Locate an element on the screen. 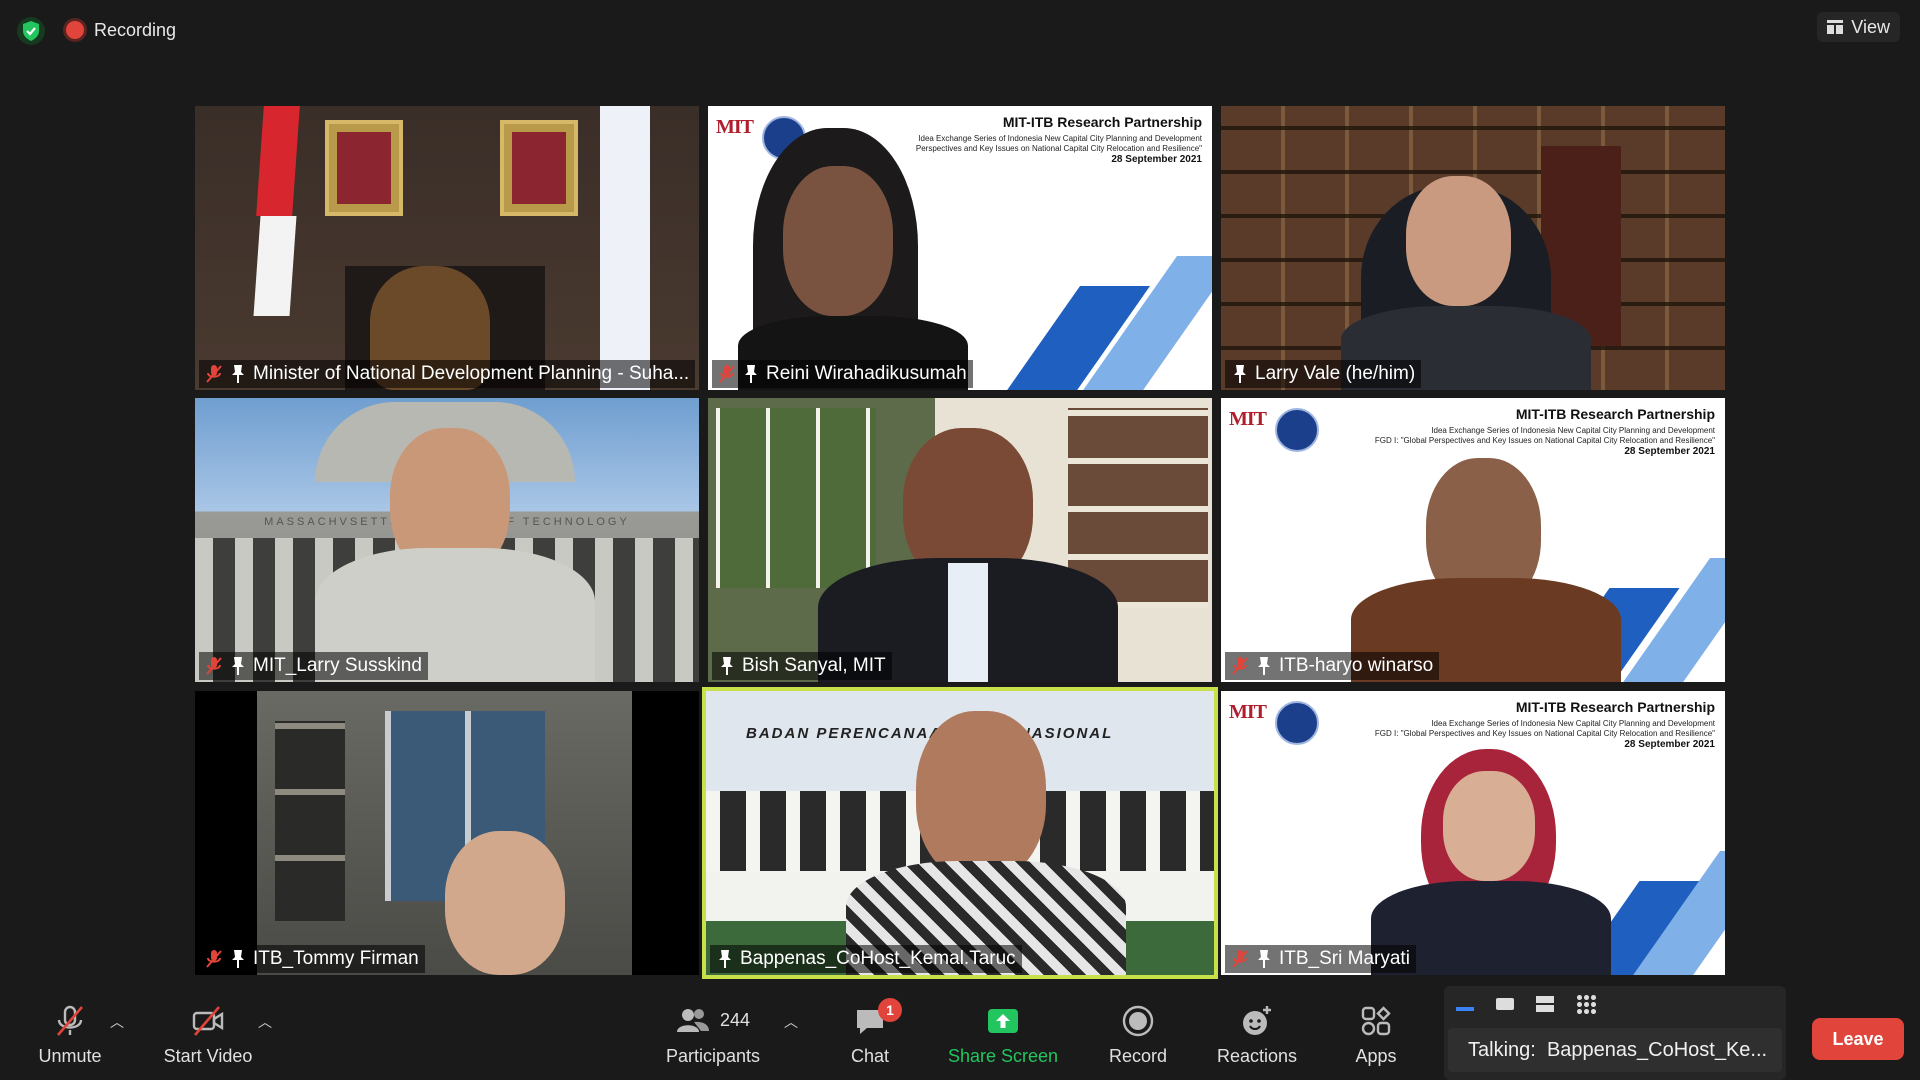  recording-label: Recording is located at coordinates (135, 29).